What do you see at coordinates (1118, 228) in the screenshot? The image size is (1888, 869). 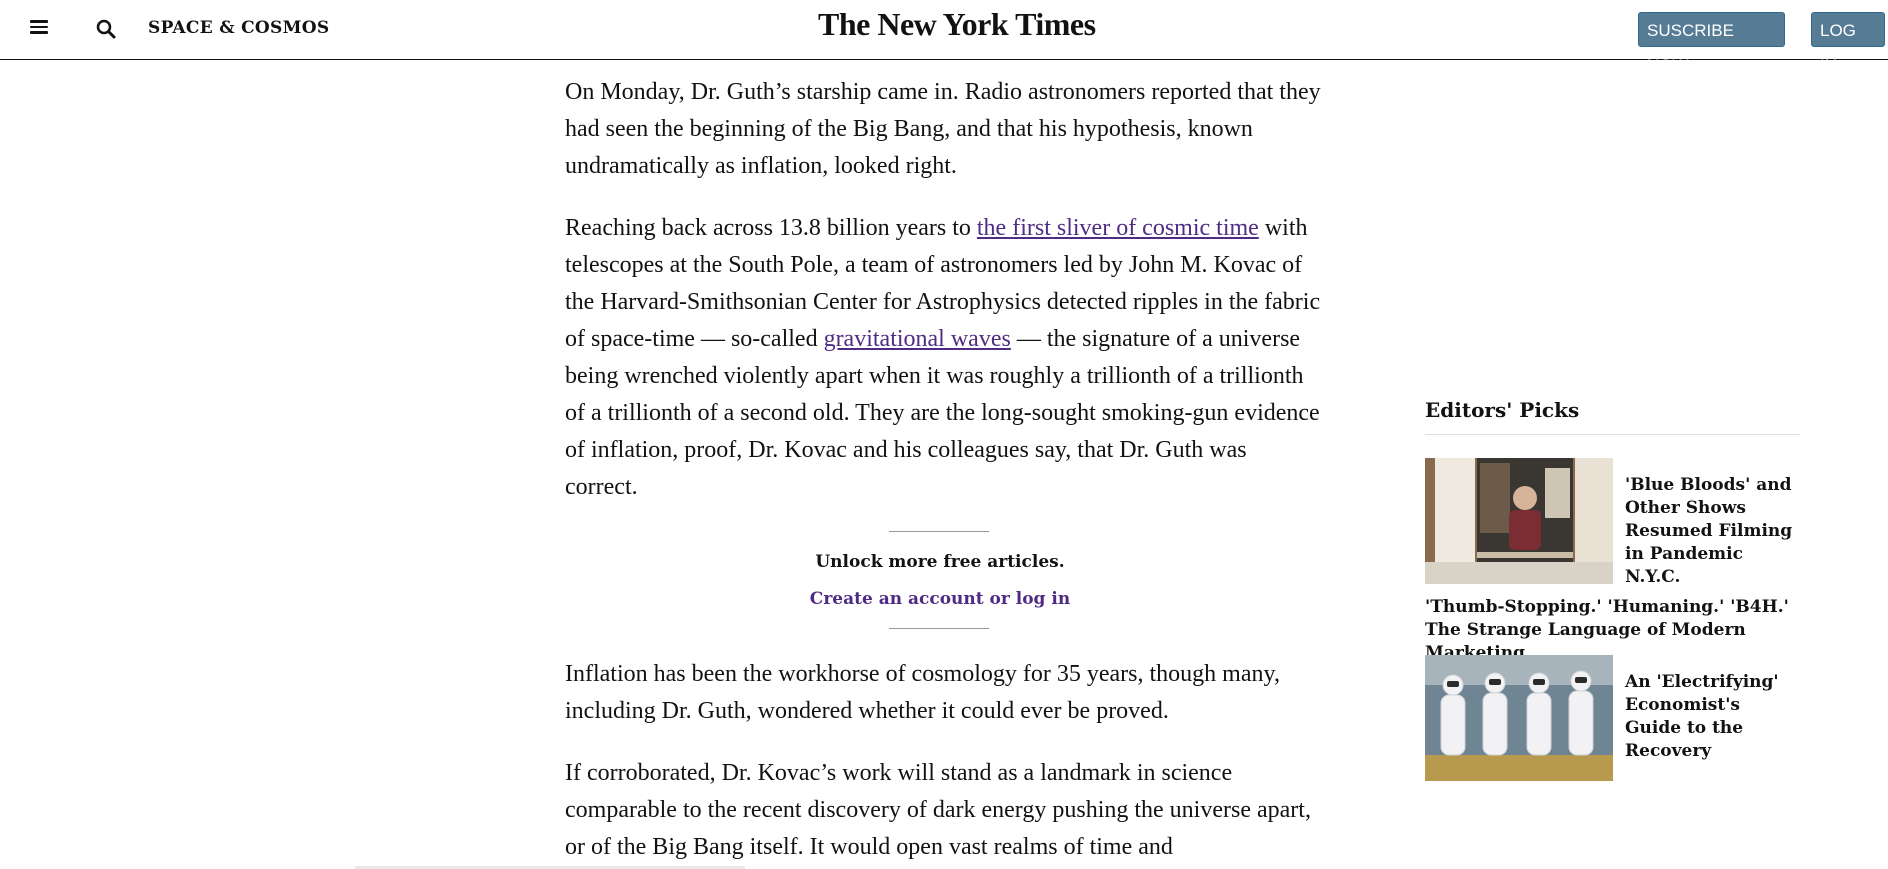 I see `cosmic-time-link: the first sliver of cosmic time` at bounding box center [1118, 228].